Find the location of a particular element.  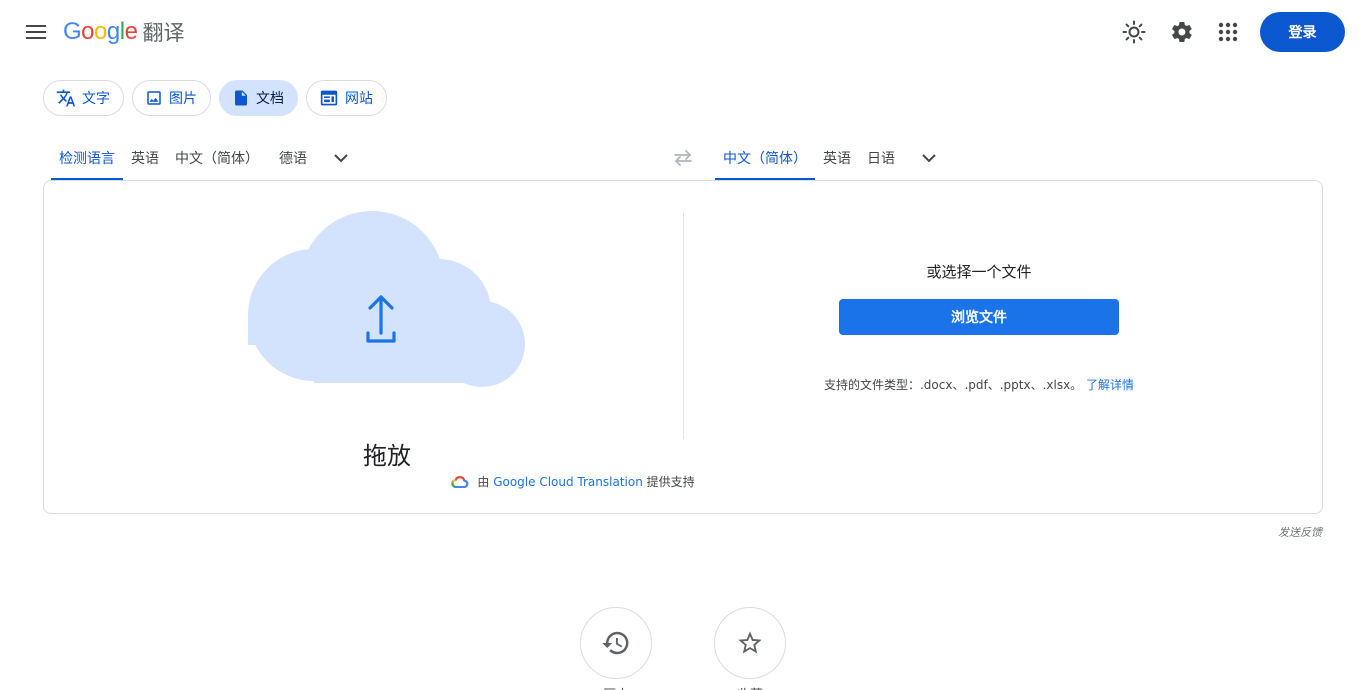

image-icon is located at coordinates (154, 98).